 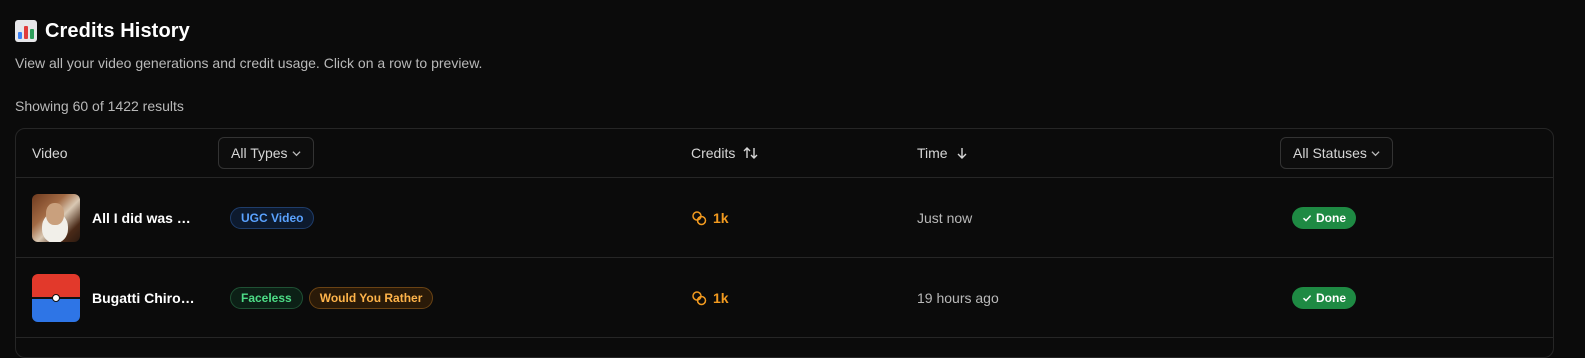 I want to click on page-header: Credits History, so click(x=792, y=31).